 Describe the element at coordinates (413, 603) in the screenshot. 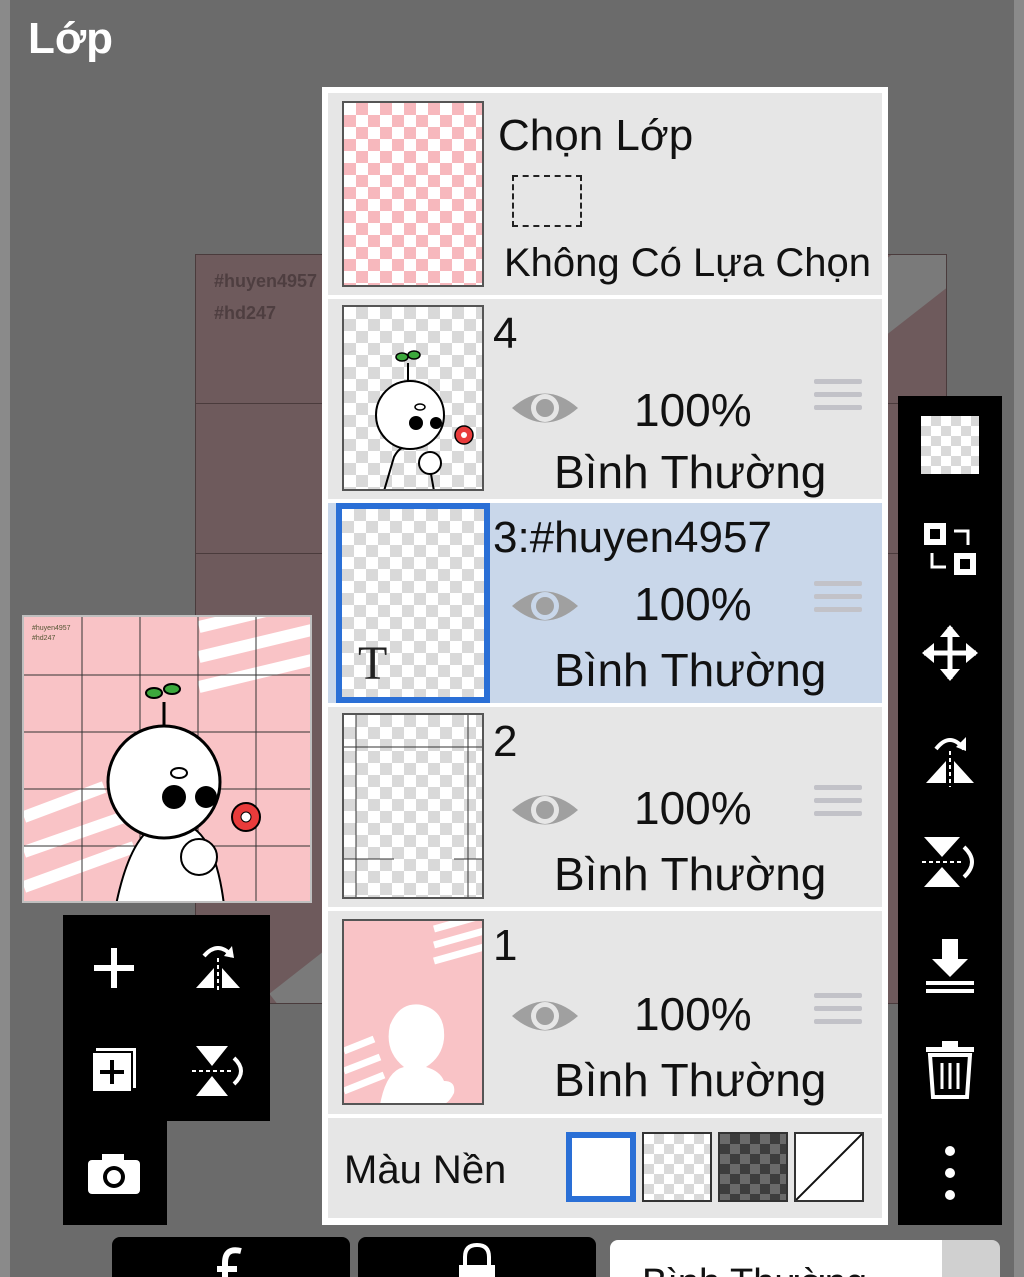

I see `layer-thumbnail: T` at that location.